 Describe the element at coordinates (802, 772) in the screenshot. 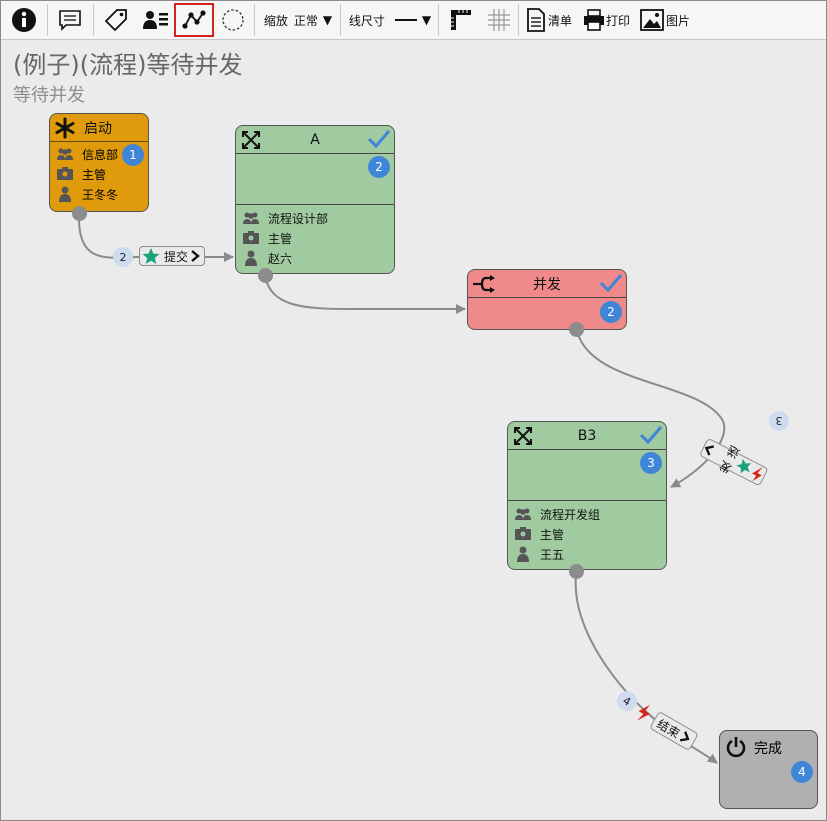

I see `node-done-badge: 4` at that location.